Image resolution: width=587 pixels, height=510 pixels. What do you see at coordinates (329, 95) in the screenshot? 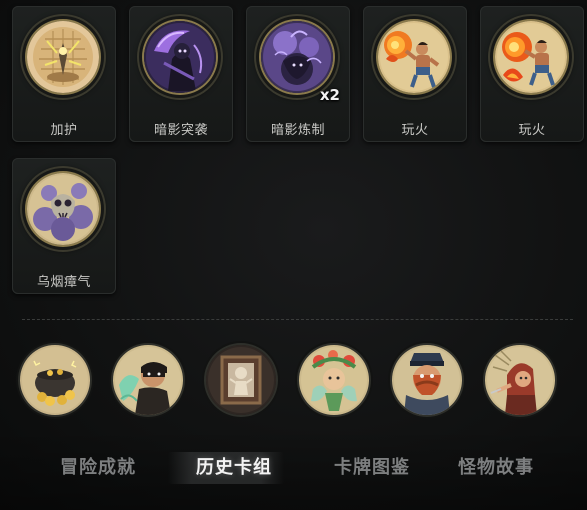
I see `card-count-badge: x2` at bounding box center [329, 95].